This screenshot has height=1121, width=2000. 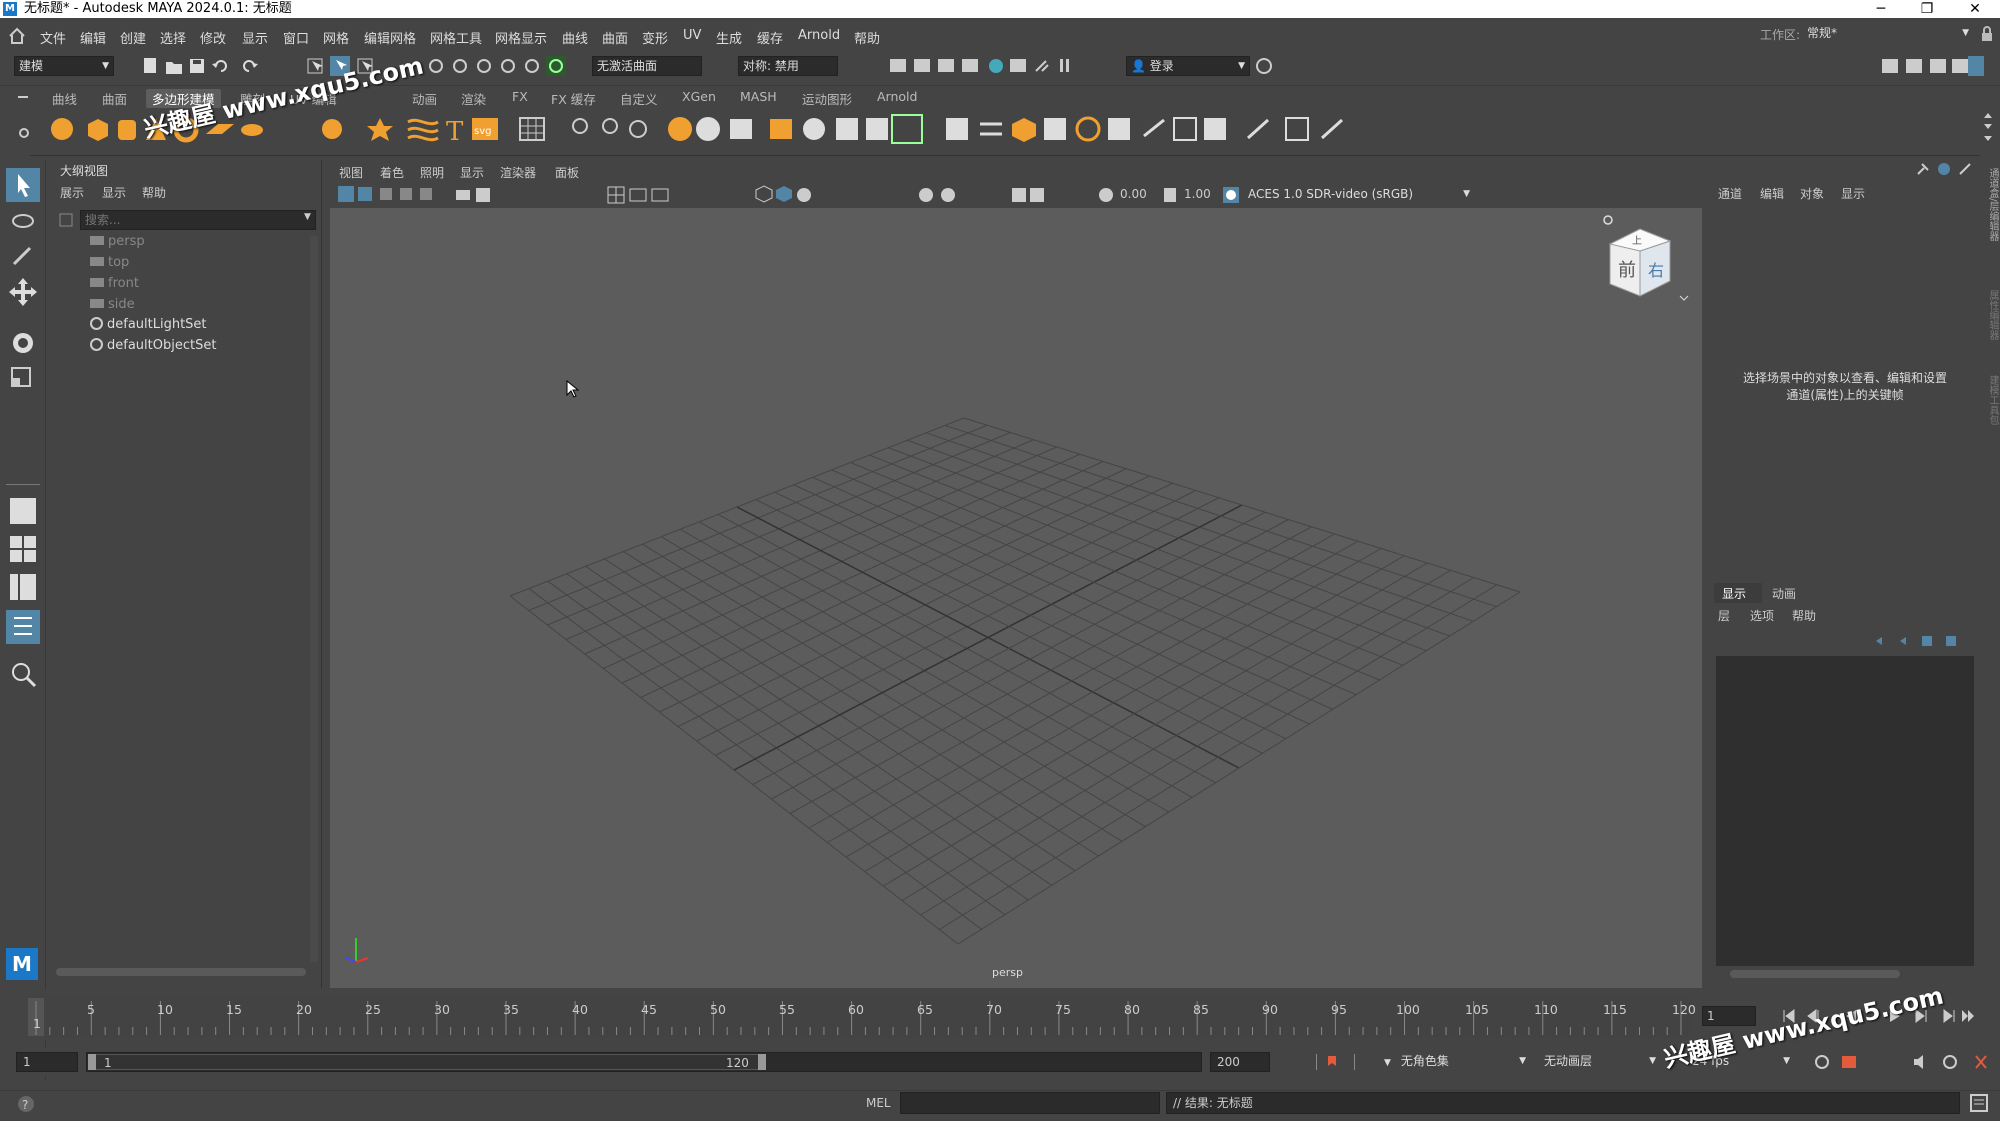 I want to click on layer-list, so click(x=1845, y=811).